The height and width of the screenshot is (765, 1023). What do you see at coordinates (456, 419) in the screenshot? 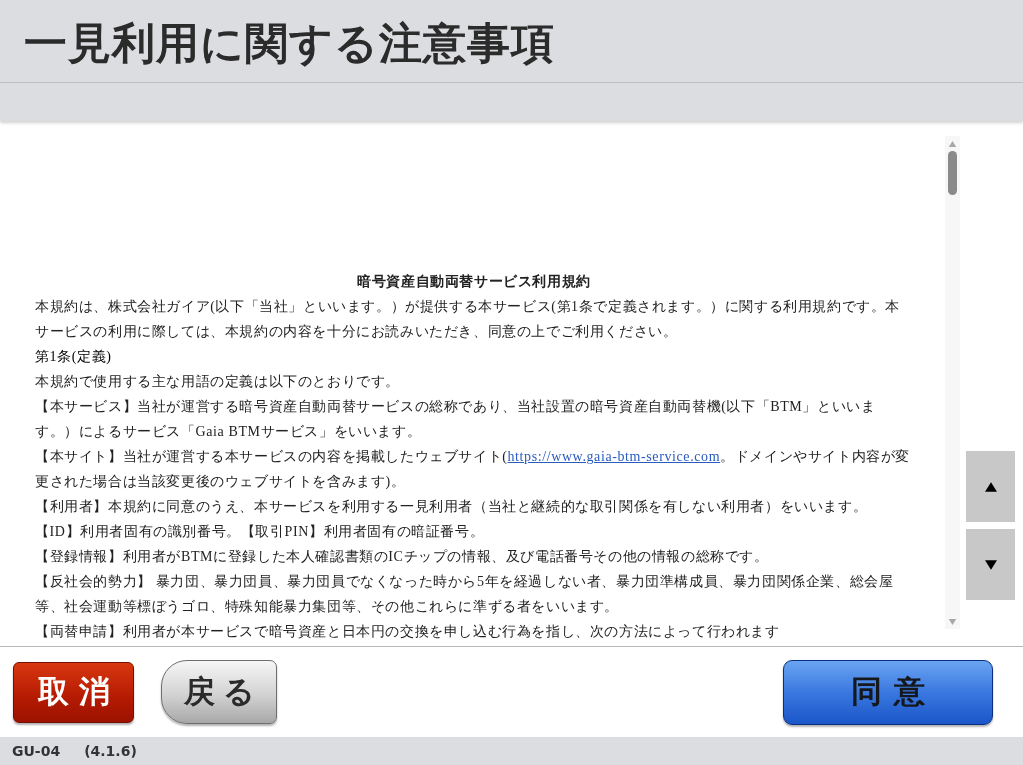
I see `terms-paragraph: 【本サービス】当社が運営する暗号資産自動両替サービスの総称であり、当社設置の暗号資産自動両替機(以下「BTM」といいます。）によるサービス「Gaia BTMサービス」をいいます。` at bounding box center [456, 419].